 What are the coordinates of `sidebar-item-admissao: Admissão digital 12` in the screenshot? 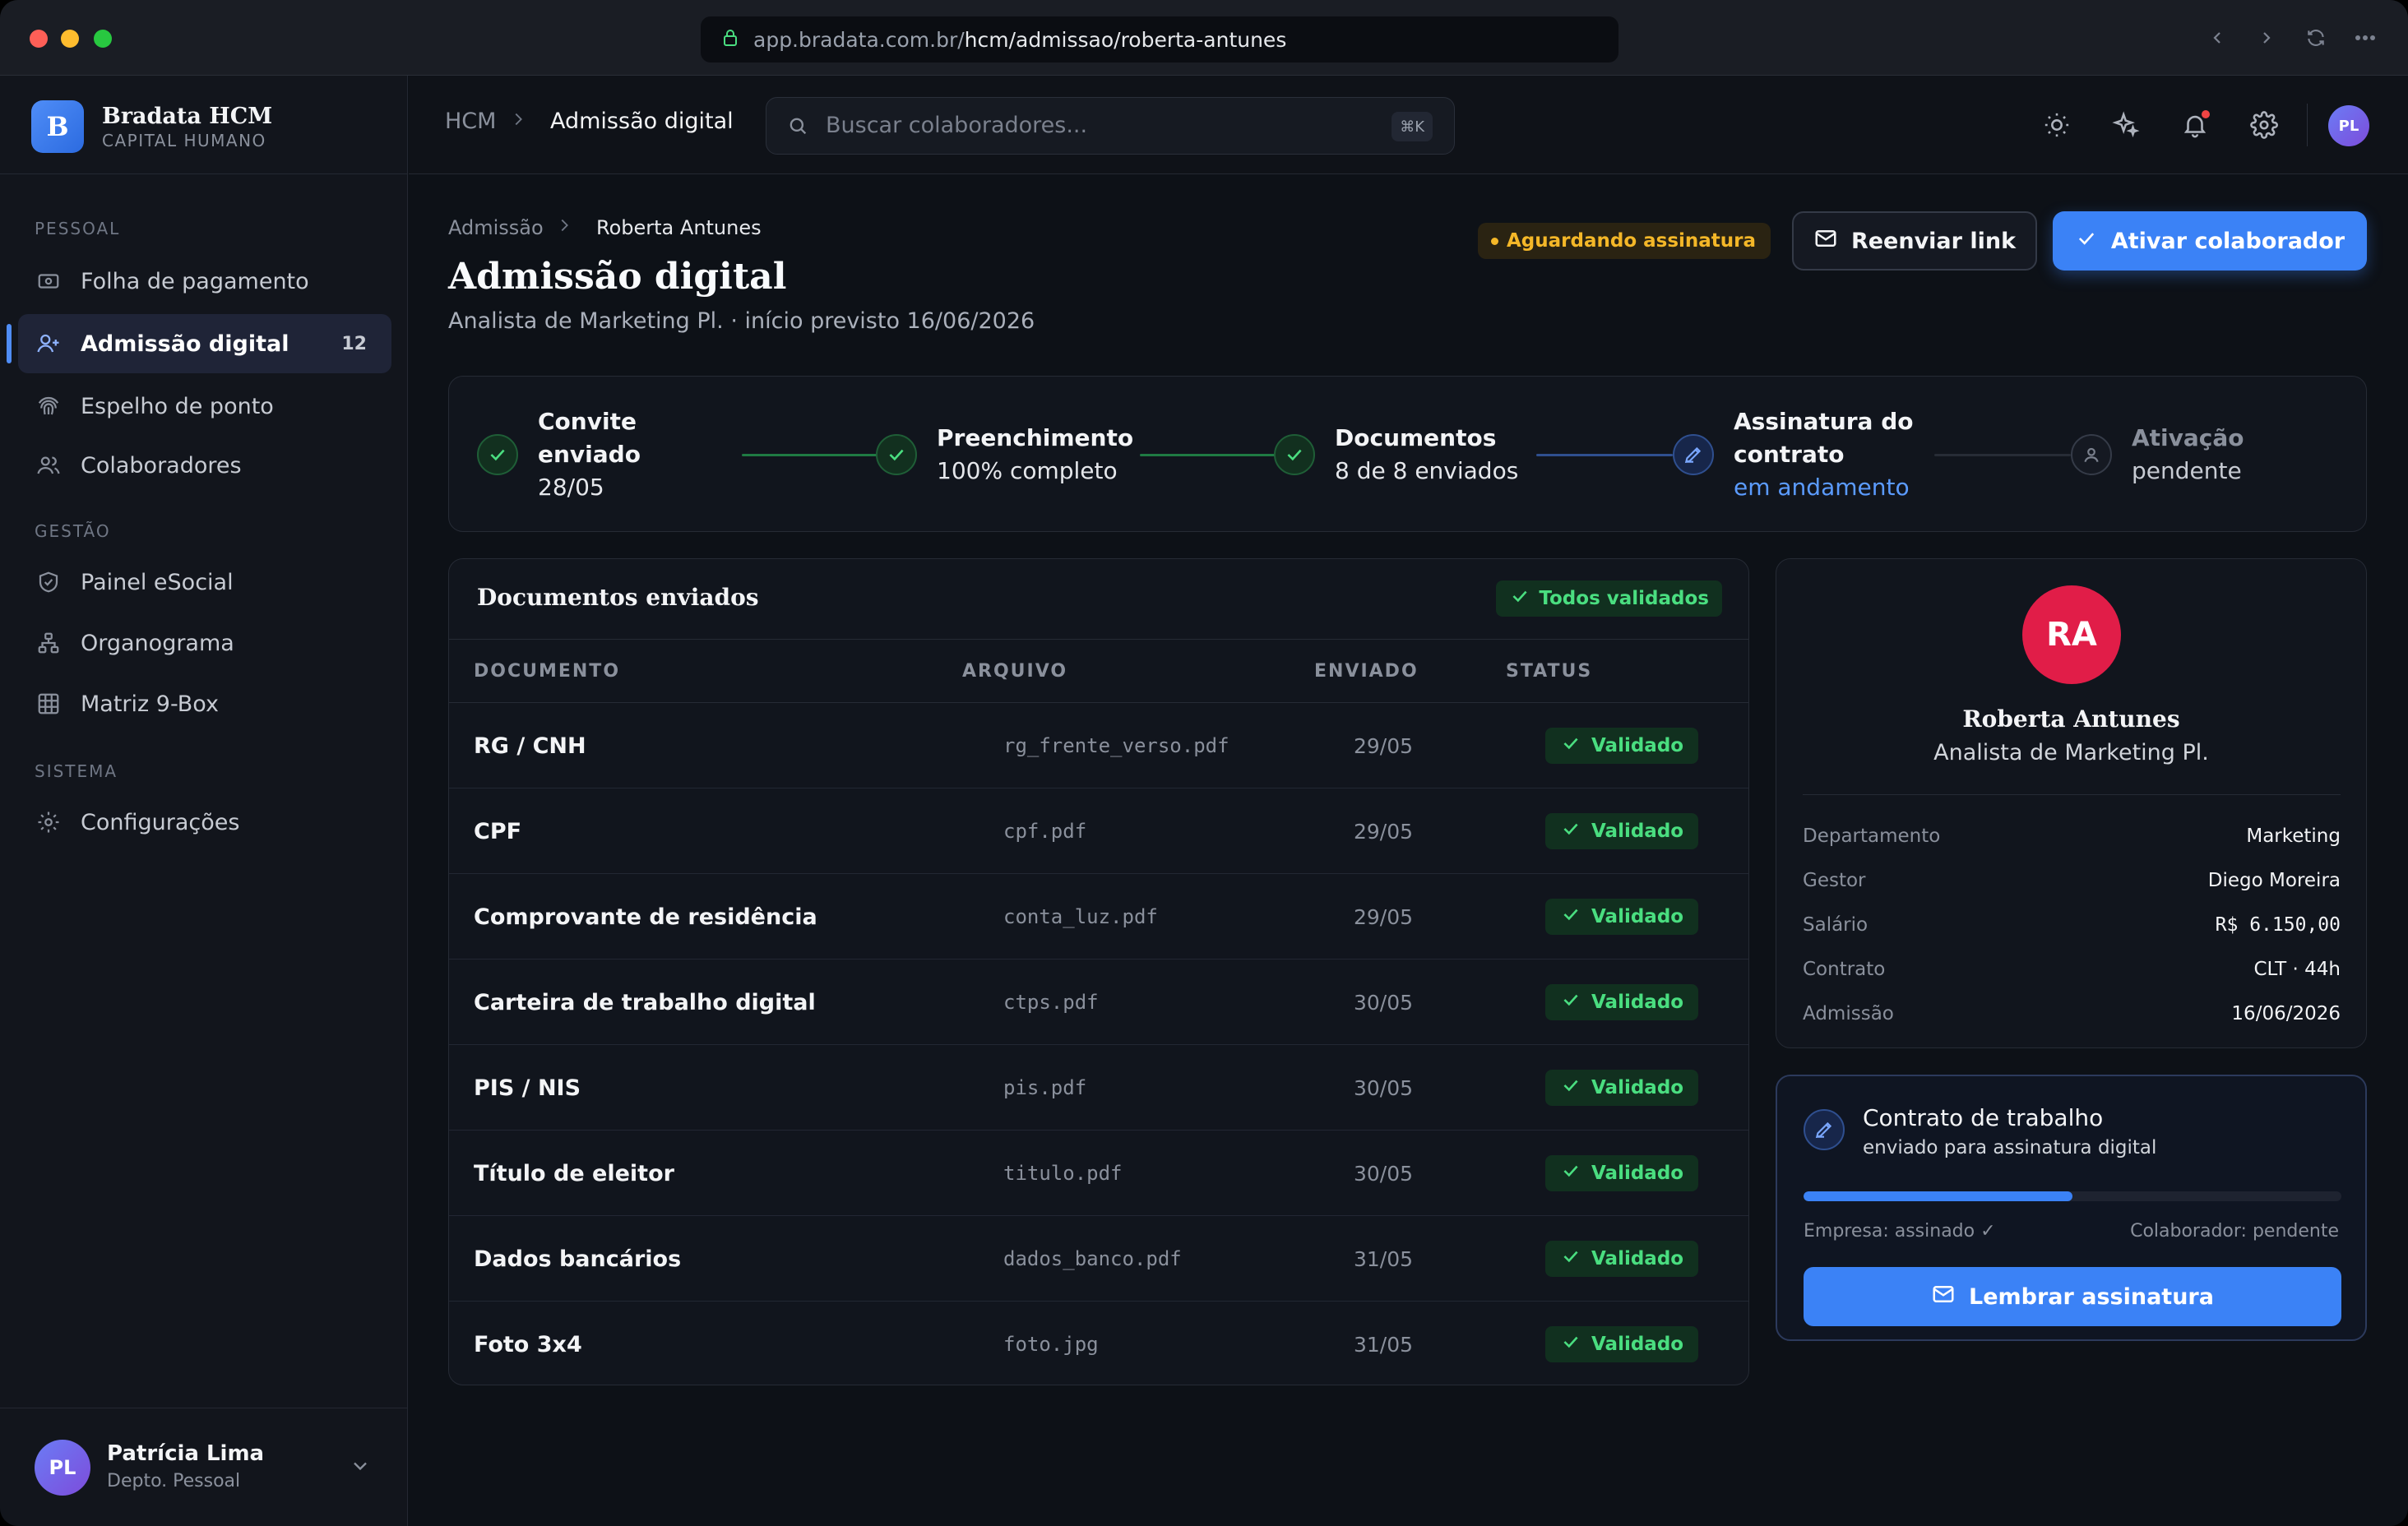 It's located at (199, 343).